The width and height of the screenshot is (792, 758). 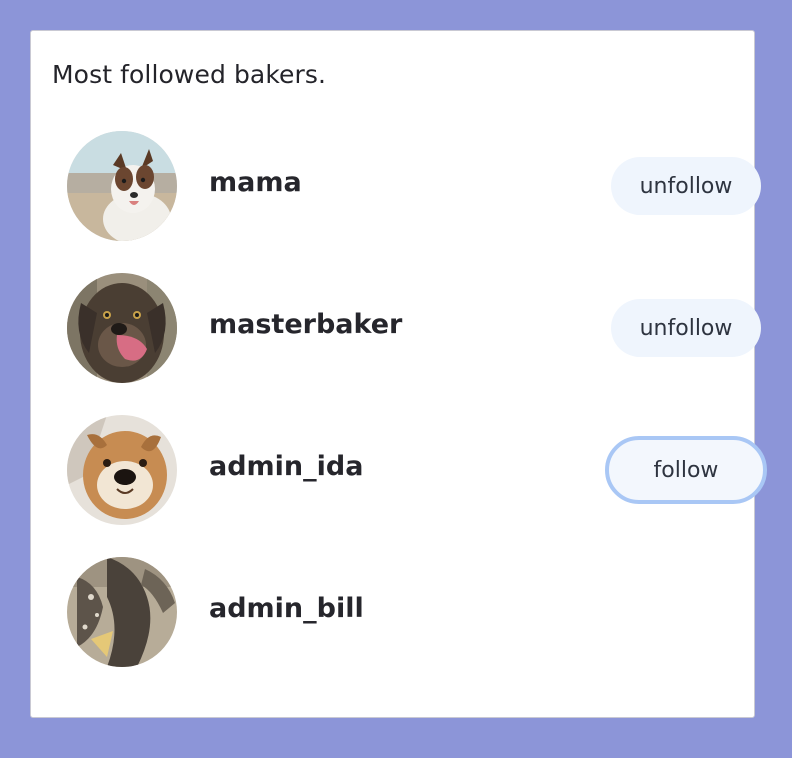 What do you see at coordinates (417, 470) in the screenshot?
I see `baker-row-admin-ida: admin_ida follow` at bounding box center [417, 470].